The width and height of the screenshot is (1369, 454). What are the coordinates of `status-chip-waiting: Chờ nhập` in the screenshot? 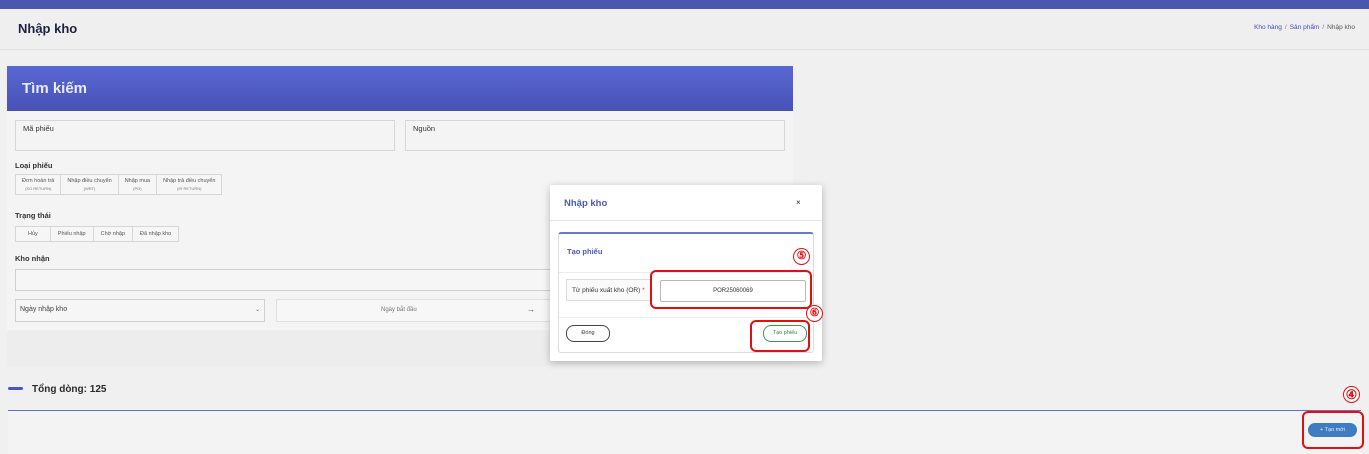 It's located at (114, 234).